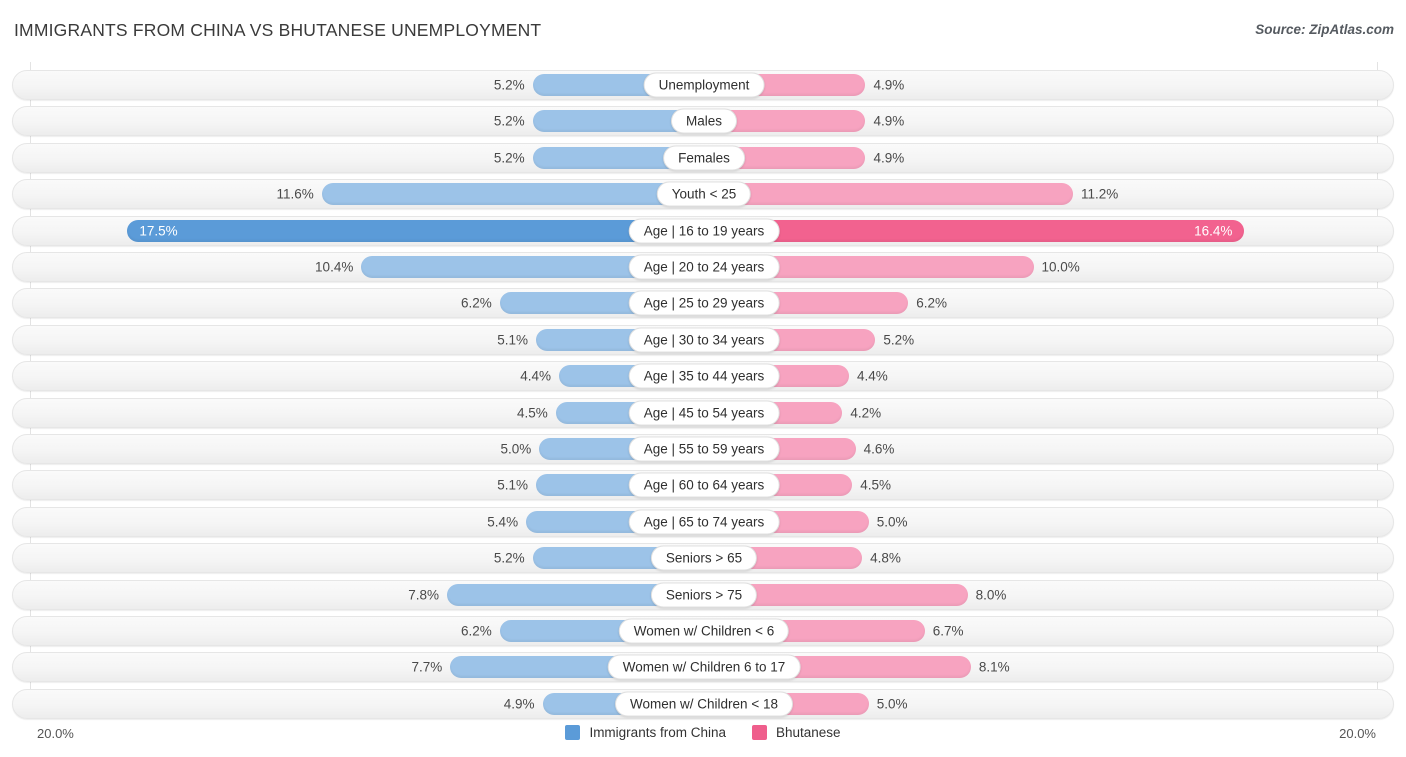  I want to click on chart-row-inner: 5.1% 4.5% Age | 60 to 64 years, so click(703, 485).